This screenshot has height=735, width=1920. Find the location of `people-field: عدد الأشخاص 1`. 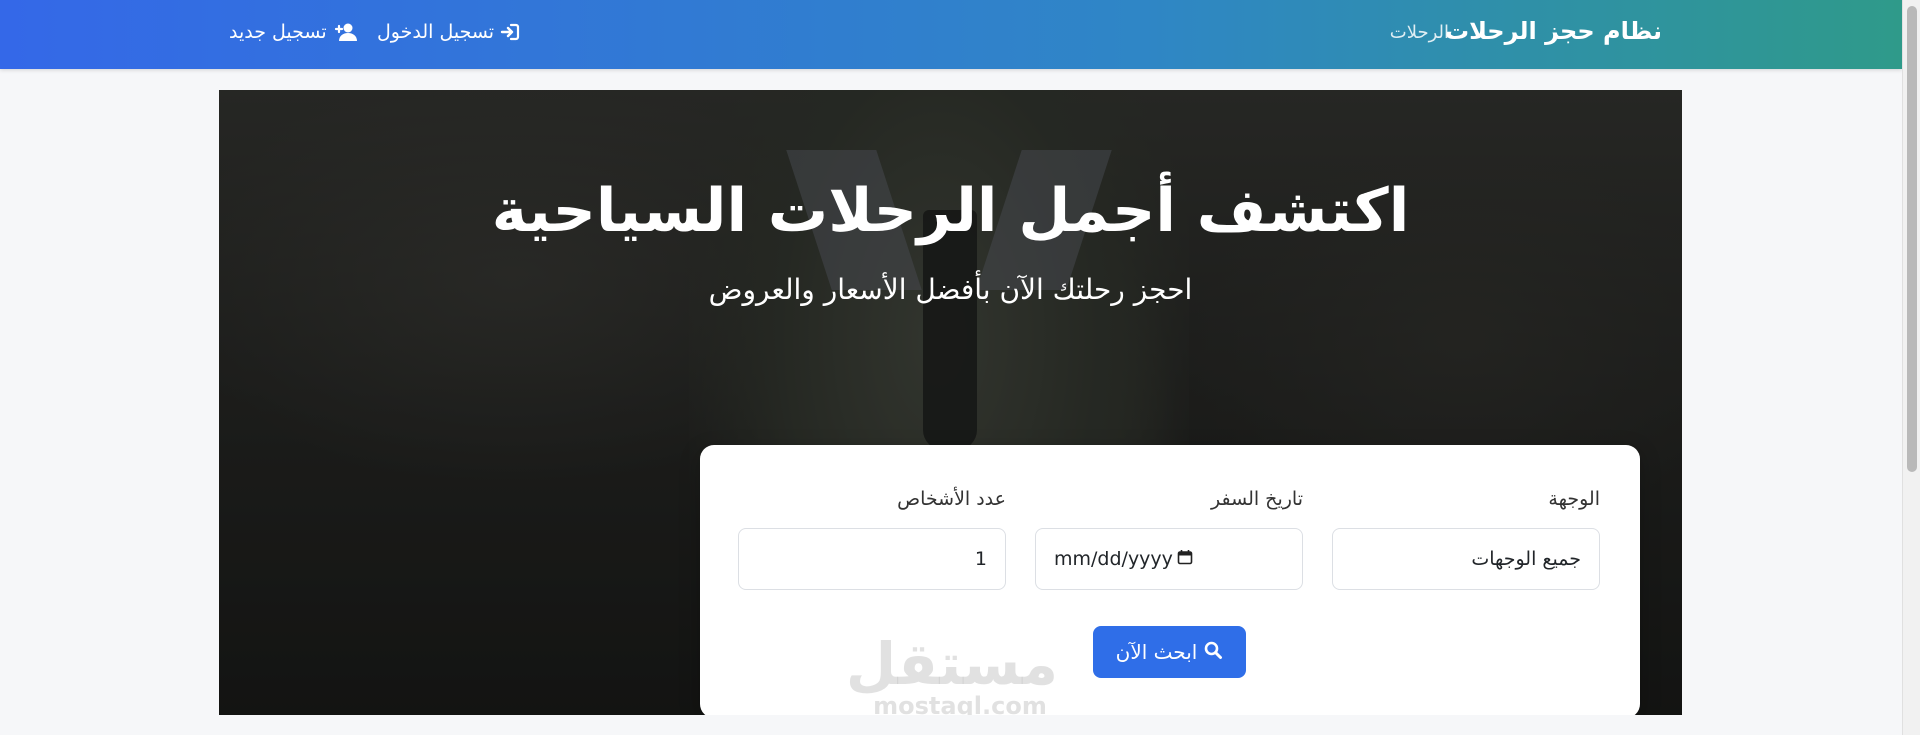

people-field: عدد الأشخاص 1 is located at coordinates (872, 538).